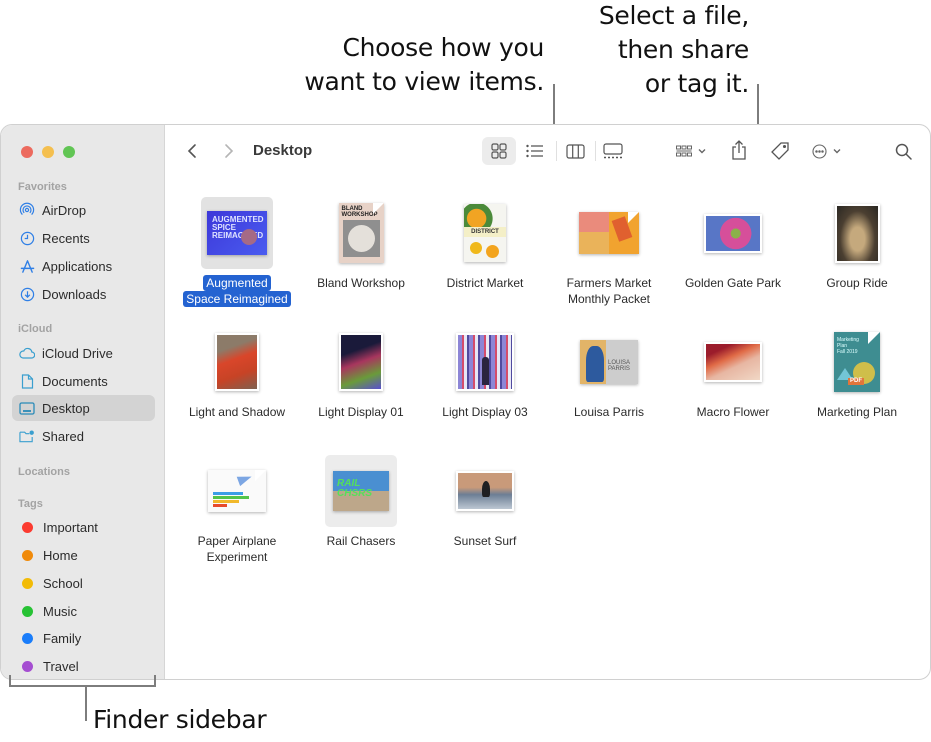 This screenshot has height=742, width=931. Describe the element at coordinates (556, 151) in the screenshot. I see `divider` at that location.